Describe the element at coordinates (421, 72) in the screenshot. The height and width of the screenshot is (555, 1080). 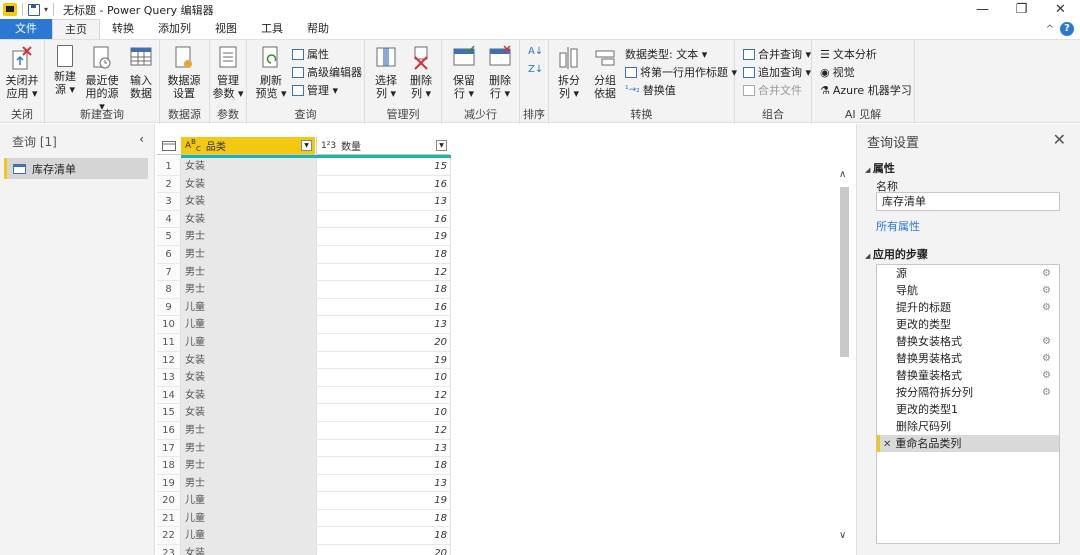
I see `remove-columns-button: 删除 列 ▾` at that location.